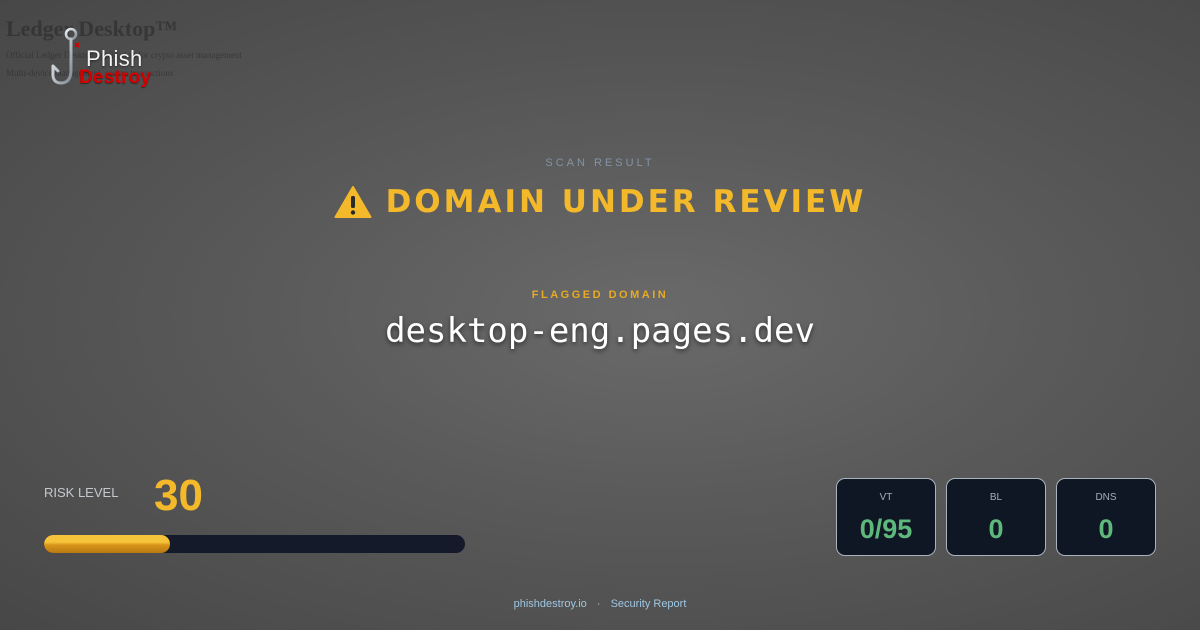  I want to click on flagged-domain: desktop-eng.pages.dev, so click(600, 331).